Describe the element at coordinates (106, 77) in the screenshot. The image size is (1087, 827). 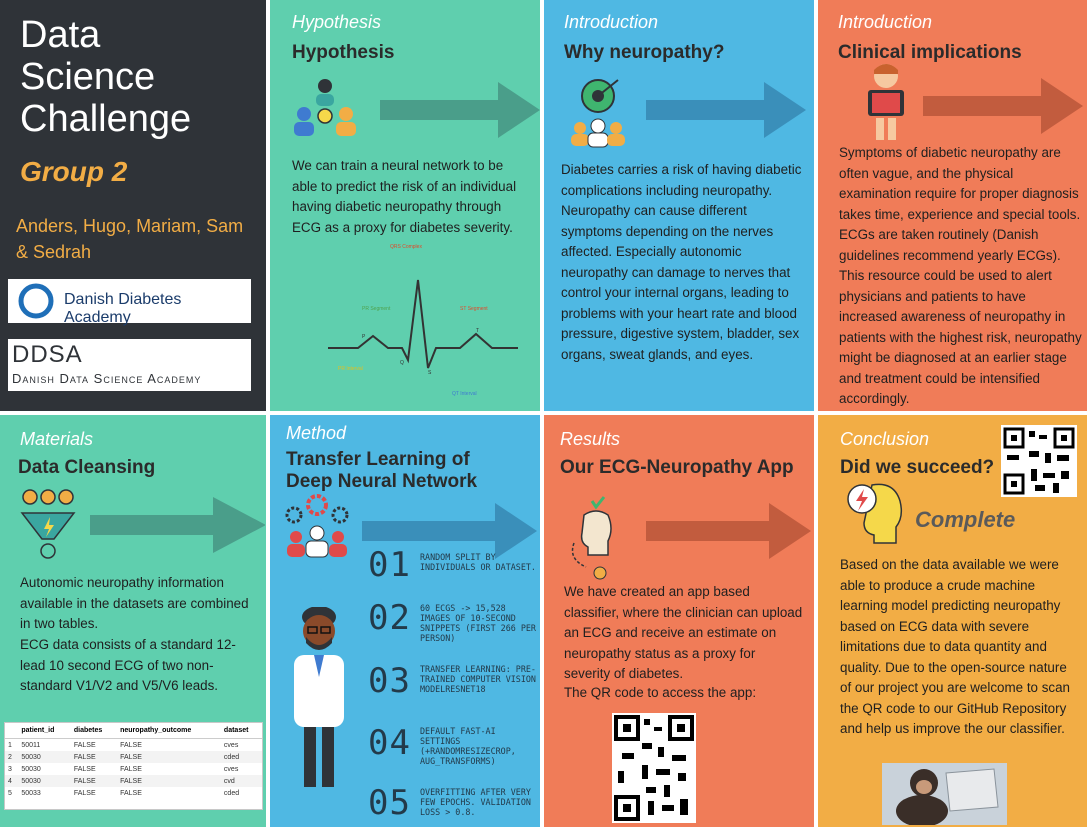
I see `poster-title: Data Science Challenge` at that location.